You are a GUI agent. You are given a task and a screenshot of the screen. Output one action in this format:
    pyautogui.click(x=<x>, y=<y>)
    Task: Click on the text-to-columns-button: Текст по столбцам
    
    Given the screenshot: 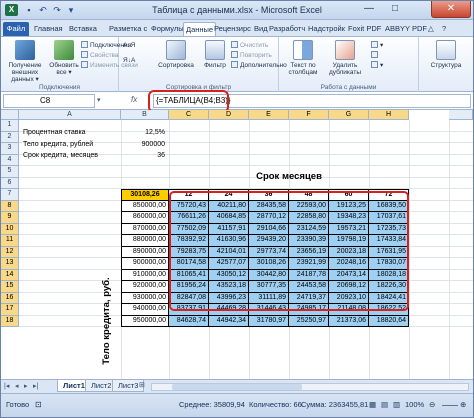 What is the action you would take?
    pyautogui.click(x=303, y=58)
    